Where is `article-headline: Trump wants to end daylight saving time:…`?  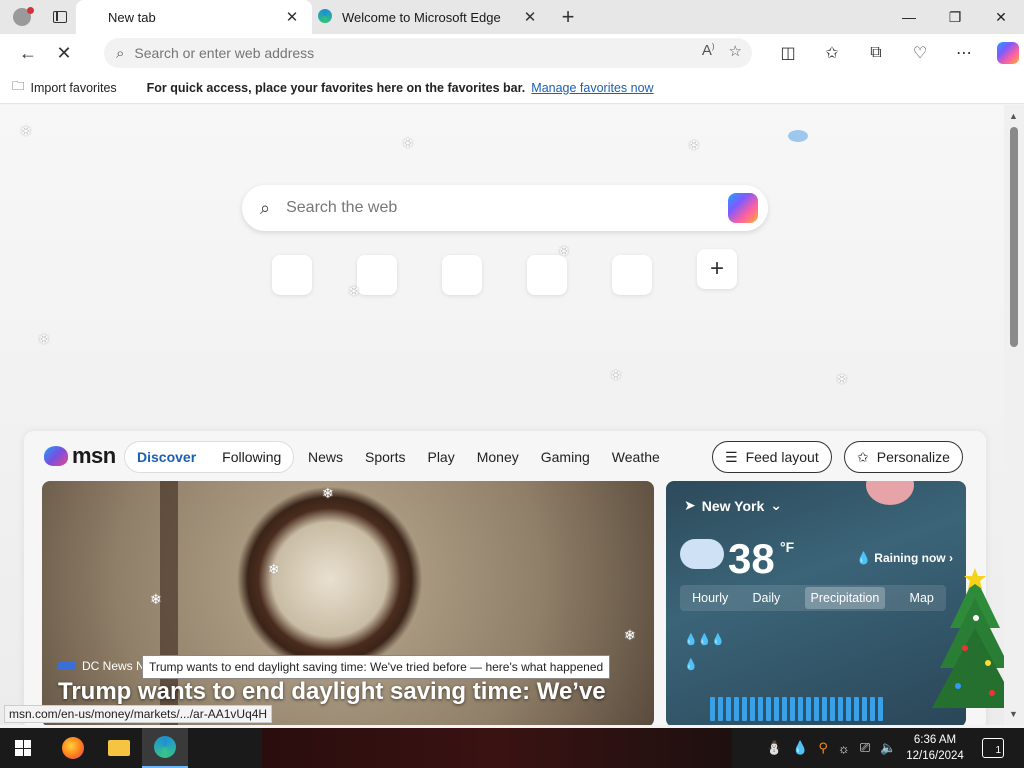
article-headline: Trump wants to end daylight saving time:… is located at coordinates (353, 692).